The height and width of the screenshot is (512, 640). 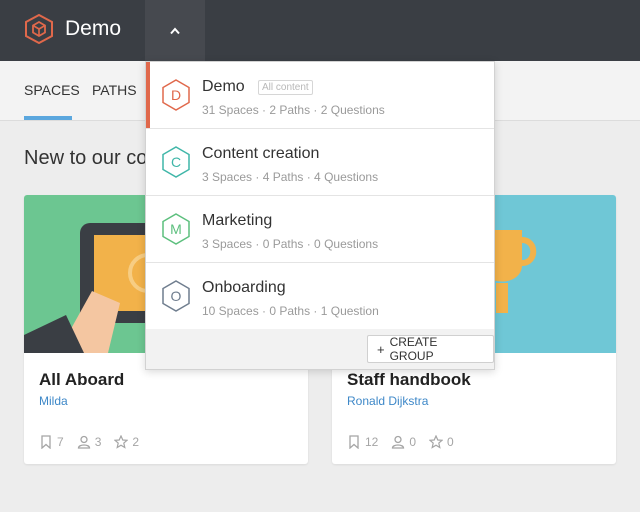 I want to click on group-meta: 10 Spaces · 0 Paths · 1 Question, so click(x=290, y=311).